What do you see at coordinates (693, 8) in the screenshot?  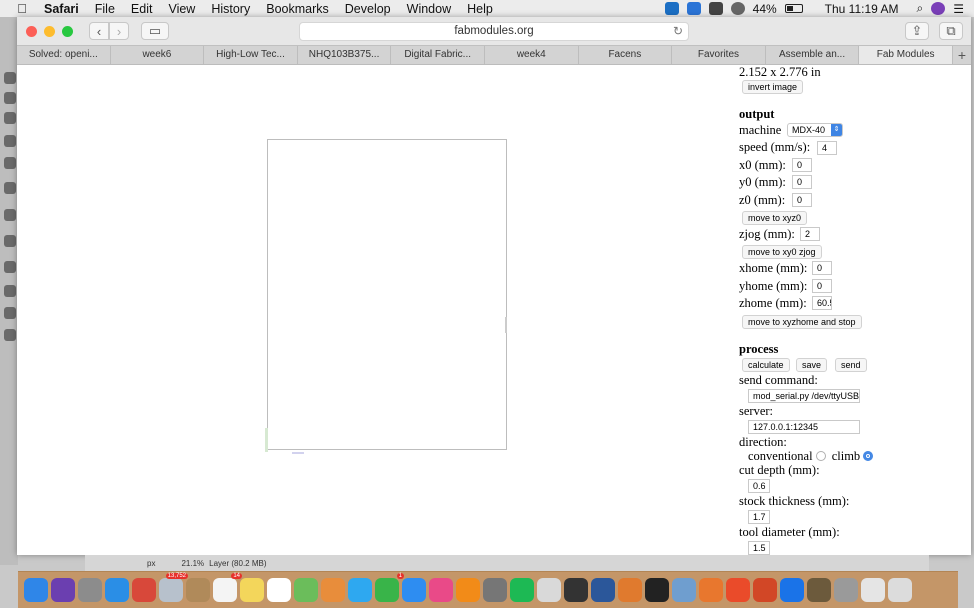 I see `mirroring-status-icon` at bounding box center [693, 8].